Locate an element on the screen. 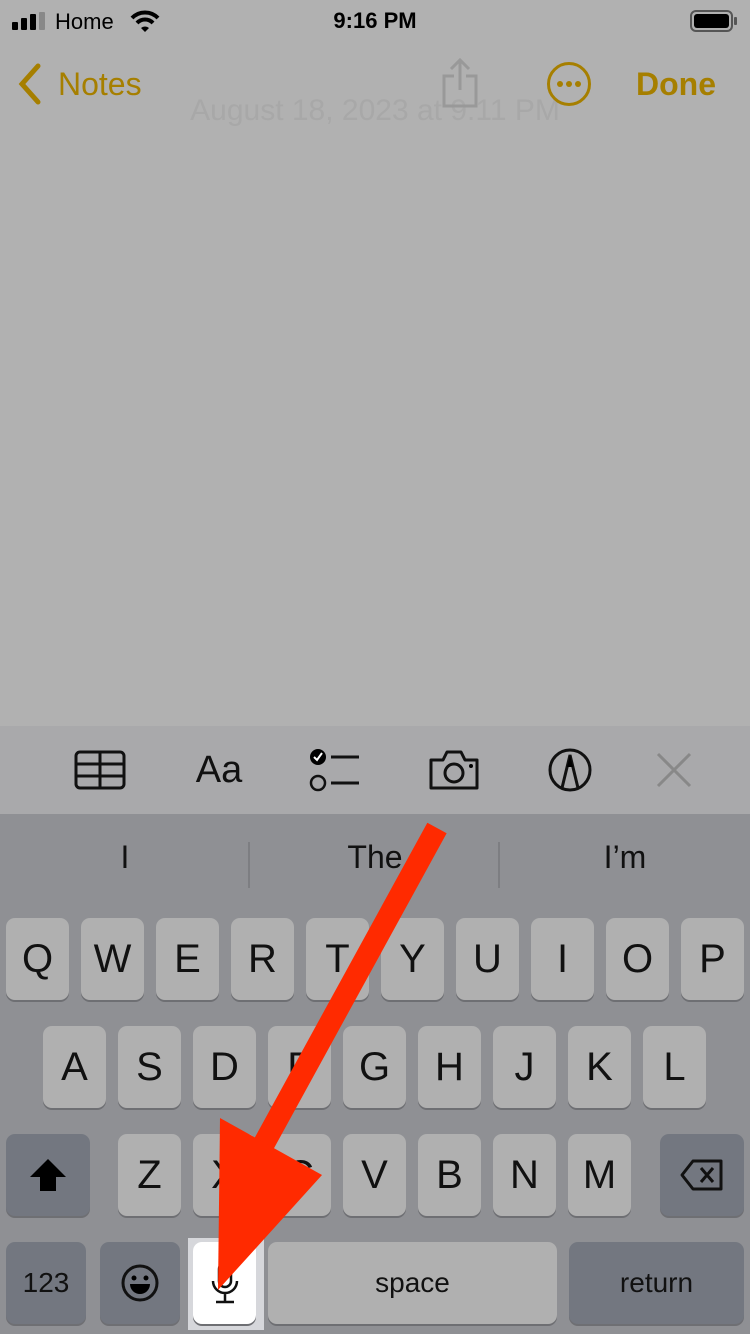  suggestion-1: I is located at coordinates (125, 857).